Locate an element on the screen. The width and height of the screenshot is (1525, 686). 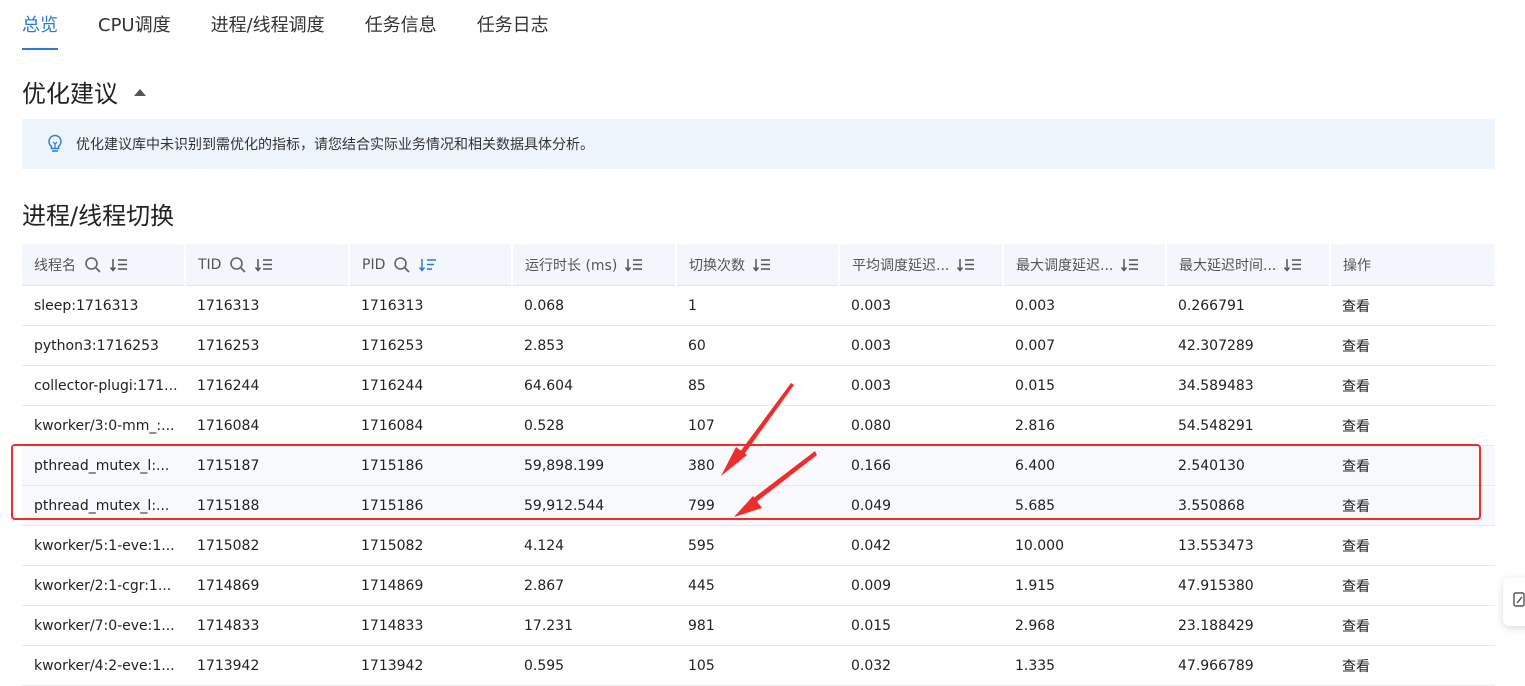
cell-runtime: 17.231 is located at coordinates (594, 625).